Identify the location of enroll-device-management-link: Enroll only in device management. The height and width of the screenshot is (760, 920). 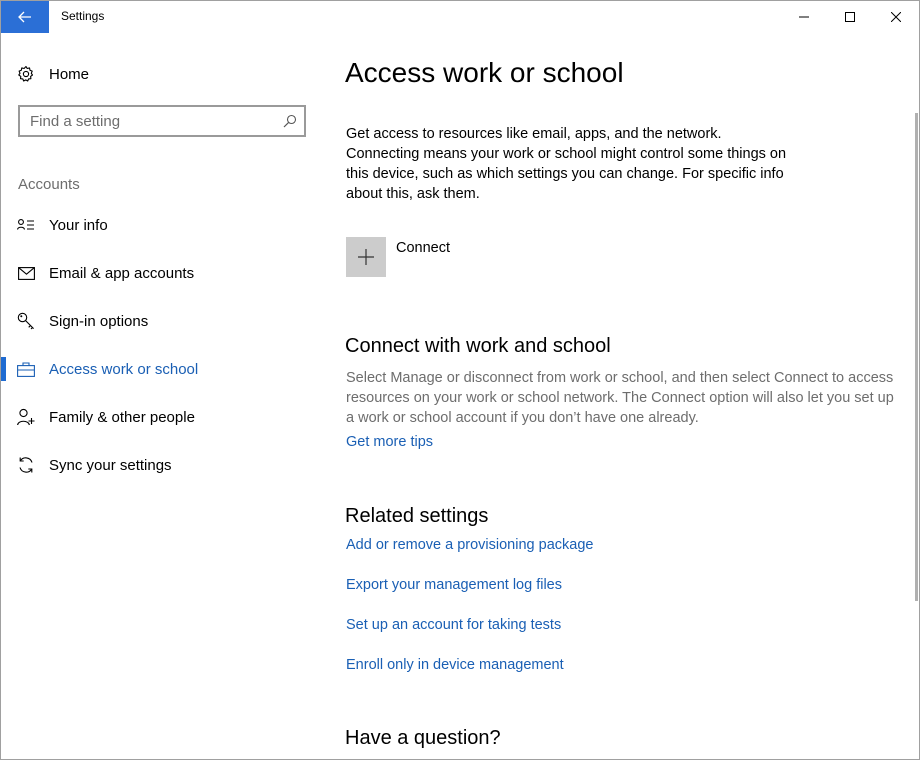
(455, 665).